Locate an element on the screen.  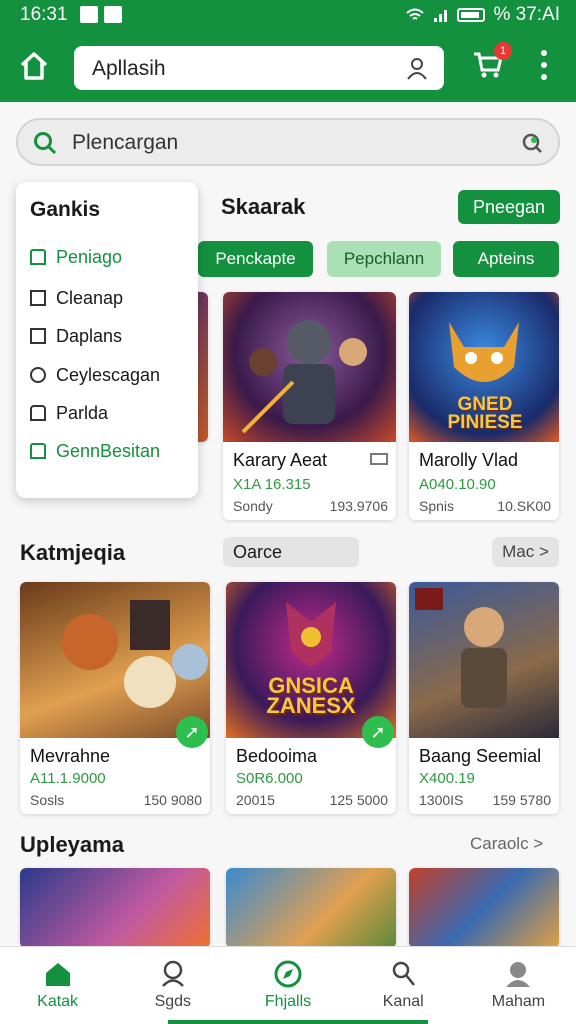
filter-panel-title: Gankis is located at coordinates (65, 209).